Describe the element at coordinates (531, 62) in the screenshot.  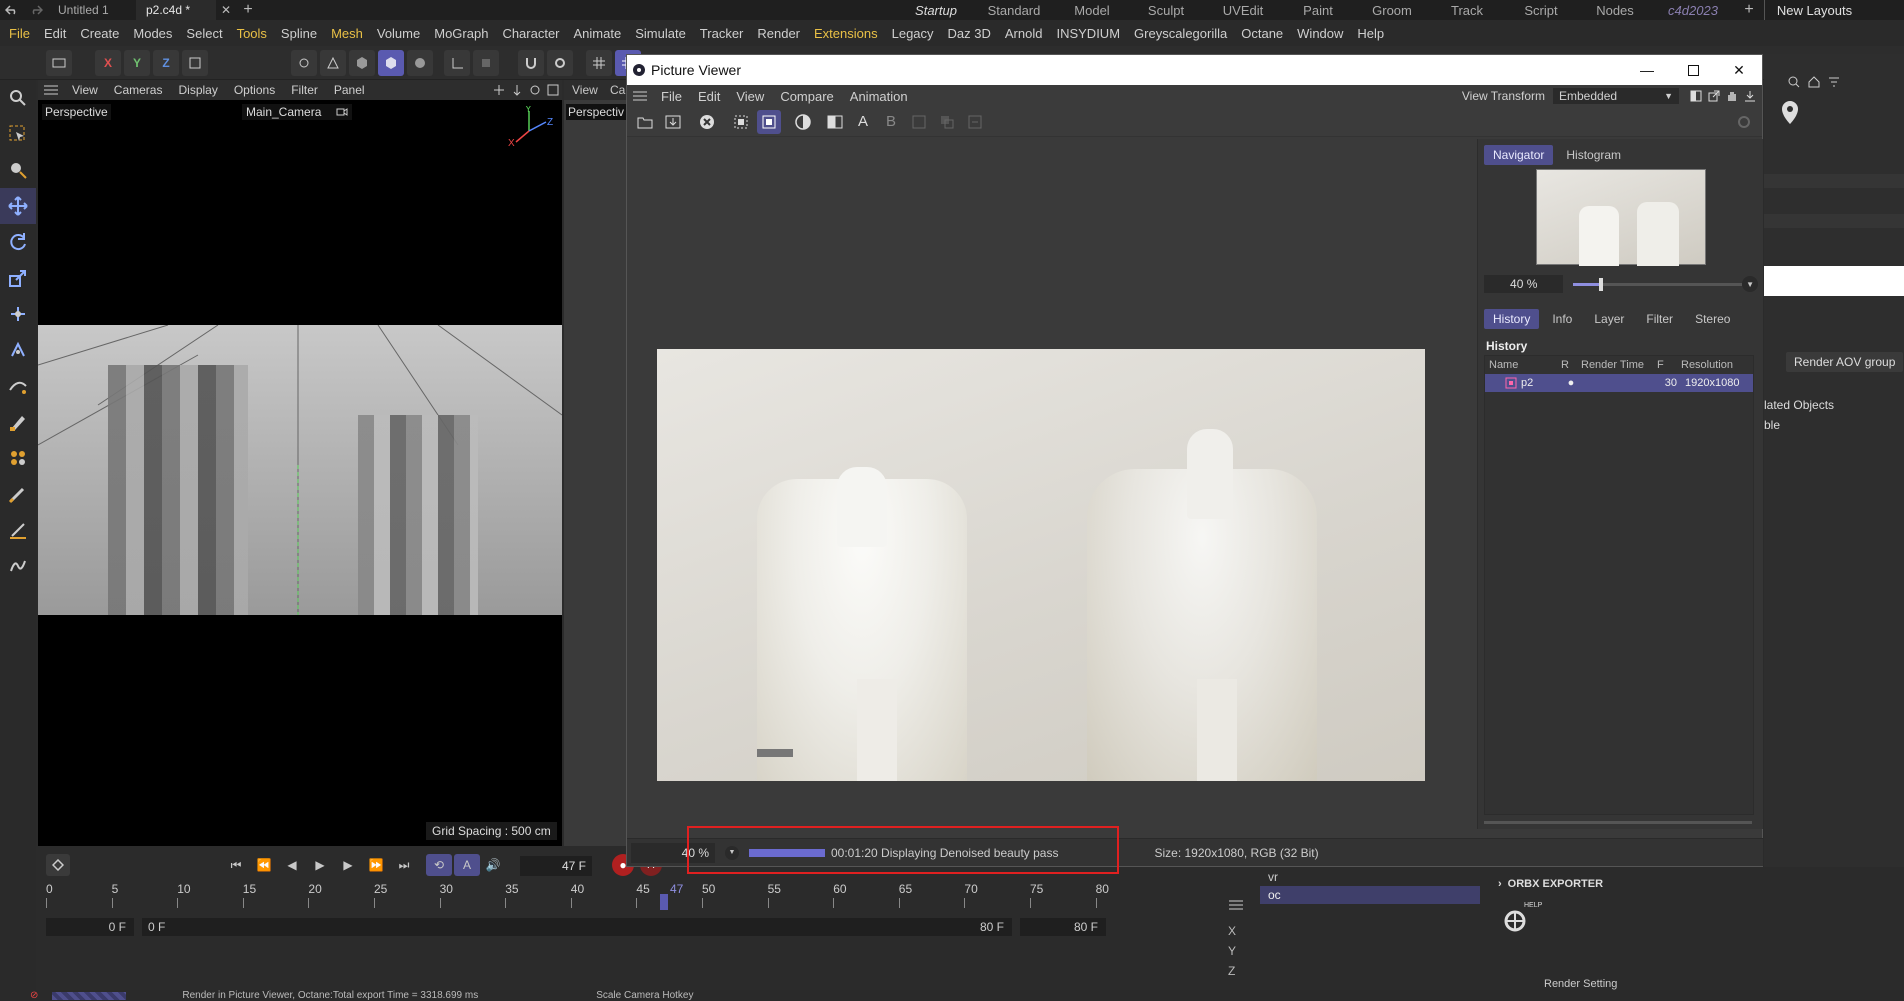
I see `snap-magnet-icon` at that location.